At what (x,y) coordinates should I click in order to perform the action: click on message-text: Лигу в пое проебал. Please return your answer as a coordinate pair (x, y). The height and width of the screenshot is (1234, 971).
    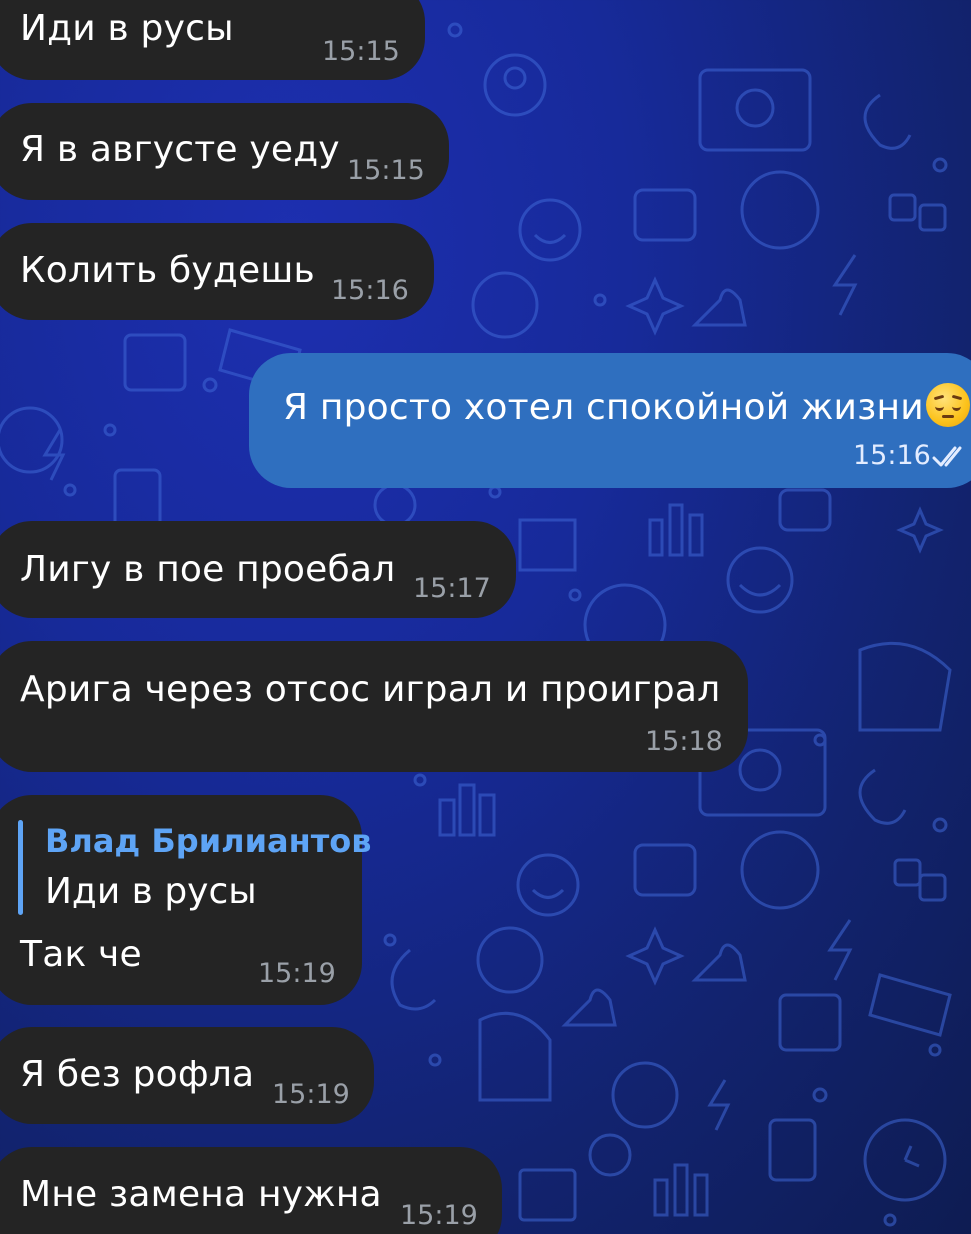
    Looking at the image, I should click on (208, 569).